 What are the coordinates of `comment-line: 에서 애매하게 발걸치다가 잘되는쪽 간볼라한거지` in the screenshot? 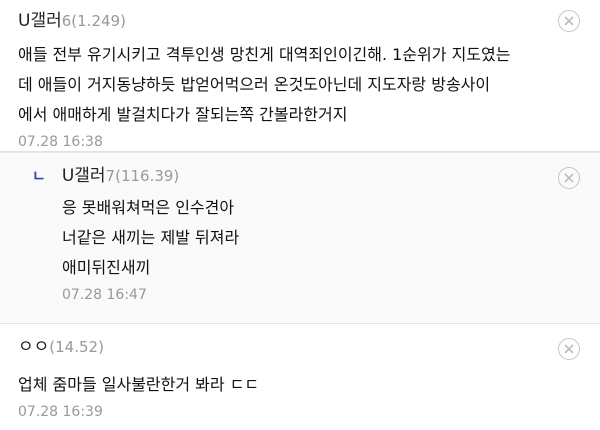 It's located at (183, 114).